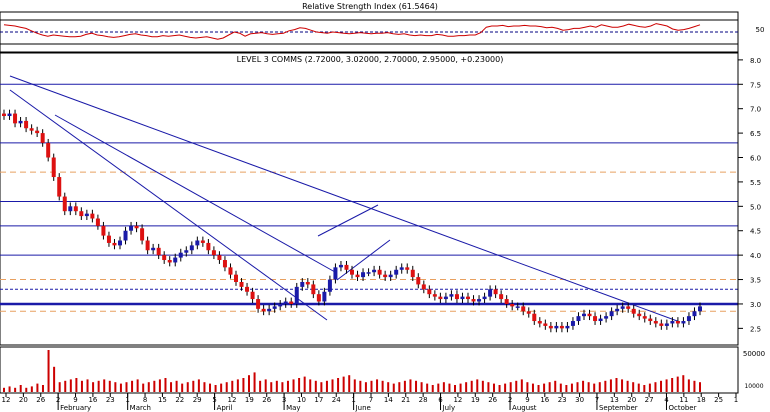  Describe the element at coordinates (524, 408) in the screenshot. I see `month-label: August` at that location.